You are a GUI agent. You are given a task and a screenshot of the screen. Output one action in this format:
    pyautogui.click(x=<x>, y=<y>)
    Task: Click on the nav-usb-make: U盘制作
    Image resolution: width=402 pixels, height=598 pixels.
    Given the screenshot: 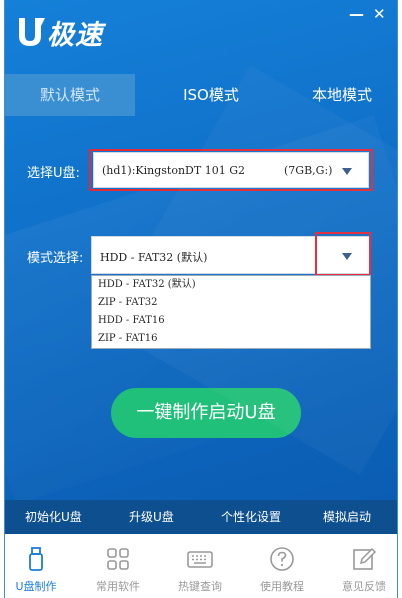 What is the action you would take?
    pyautogui.click(x=36, y=566)
    